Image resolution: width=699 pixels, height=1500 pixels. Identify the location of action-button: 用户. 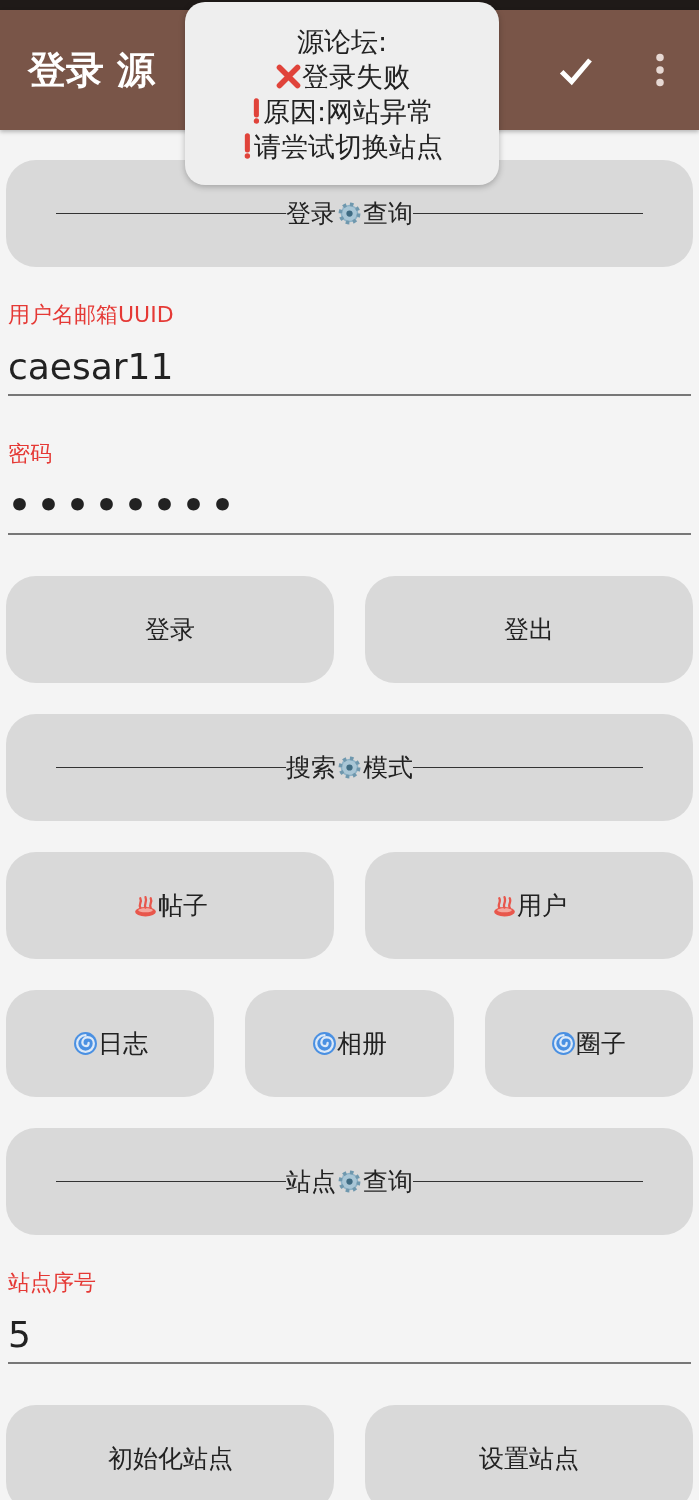
(529, 905).